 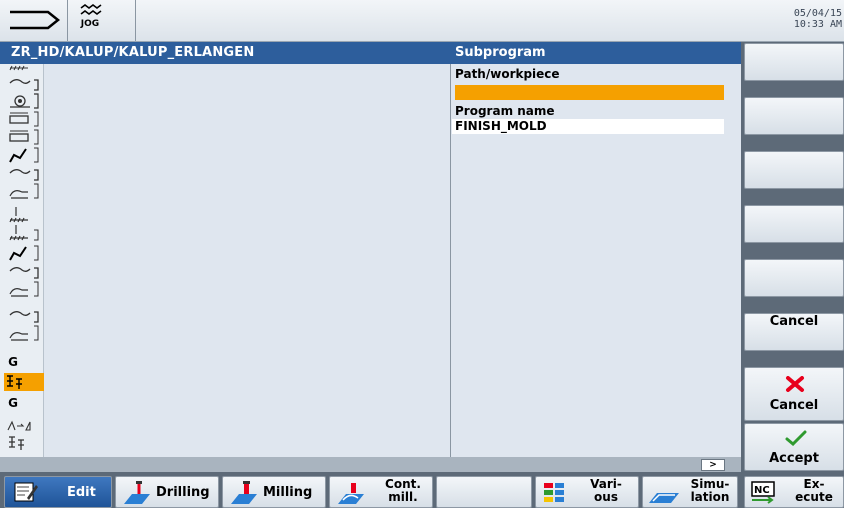 I want to click on drilling-icon, so click(x=137, y=492).